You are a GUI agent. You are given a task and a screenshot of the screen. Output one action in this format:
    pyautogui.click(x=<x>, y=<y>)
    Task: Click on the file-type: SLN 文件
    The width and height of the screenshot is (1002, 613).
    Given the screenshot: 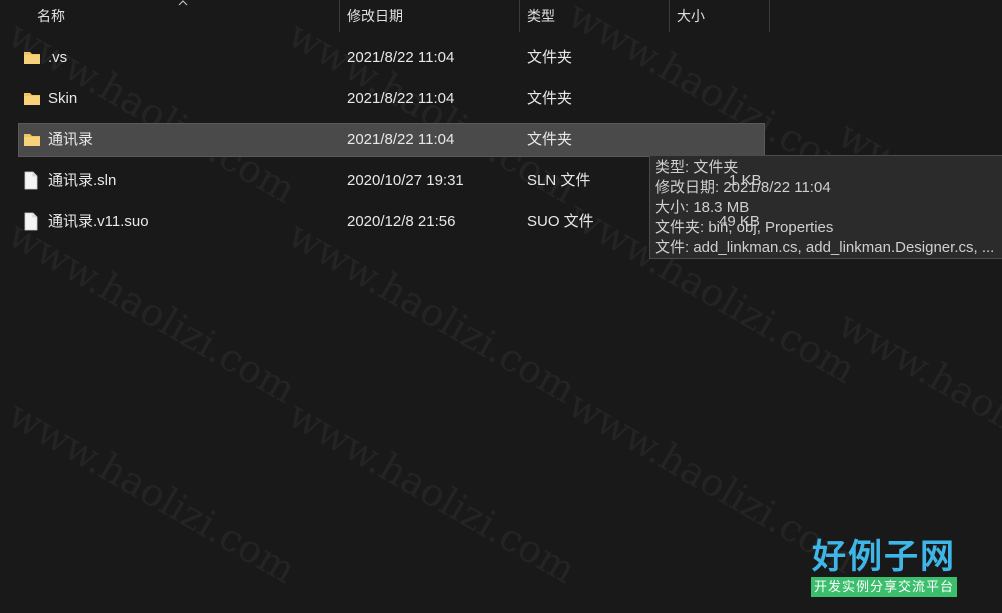 What is the action you would take?
    pyautogui.click(x=559, y=180)
    